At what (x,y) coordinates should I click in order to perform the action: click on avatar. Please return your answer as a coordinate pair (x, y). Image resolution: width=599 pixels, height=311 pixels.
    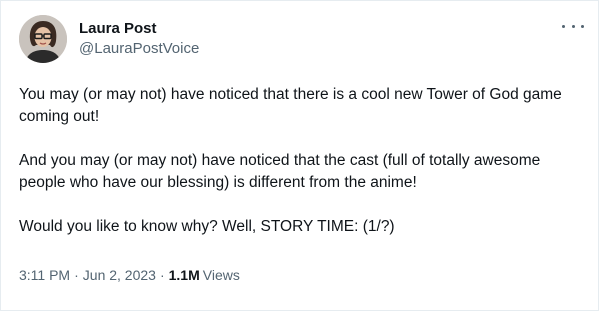
    Looking at the image, I should click on (43, 39).